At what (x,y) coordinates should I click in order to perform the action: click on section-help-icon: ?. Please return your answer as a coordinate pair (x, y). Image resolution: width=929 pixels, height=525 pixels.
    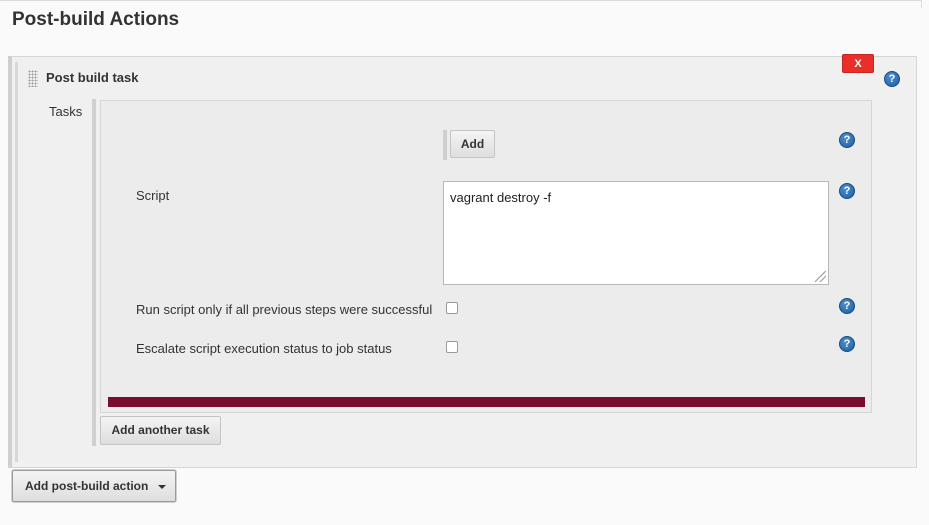
    Looking at the image, I should click on (892, 79).